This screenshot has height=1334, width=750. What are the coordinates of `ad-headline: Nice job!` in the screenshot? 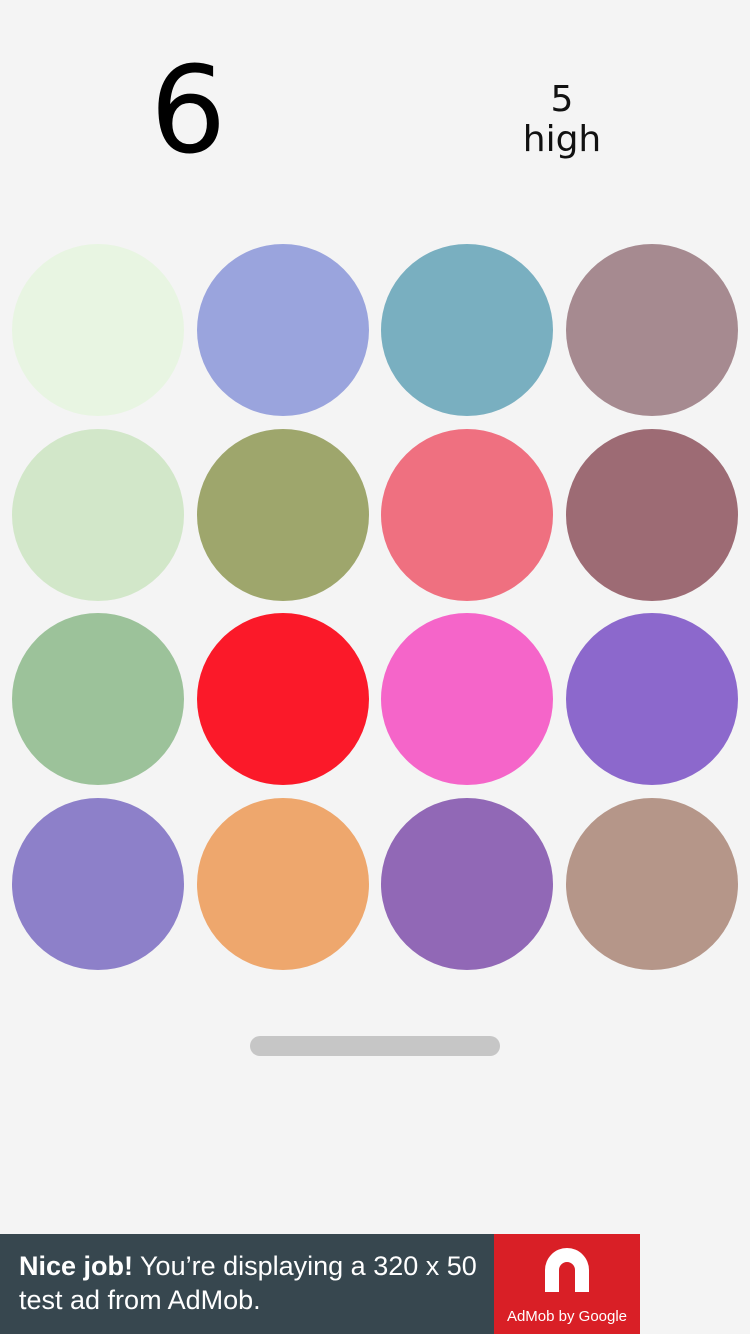 It's located at (76, 1266).